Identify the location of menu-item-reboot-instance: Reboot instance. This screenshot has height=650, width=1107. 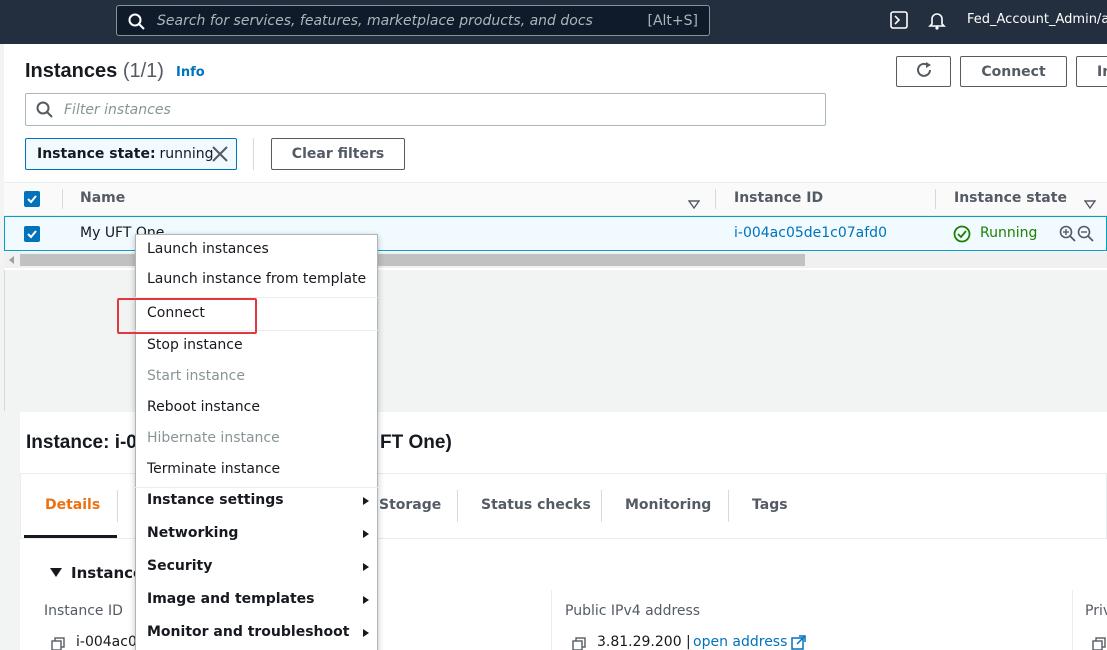
(203, 407).